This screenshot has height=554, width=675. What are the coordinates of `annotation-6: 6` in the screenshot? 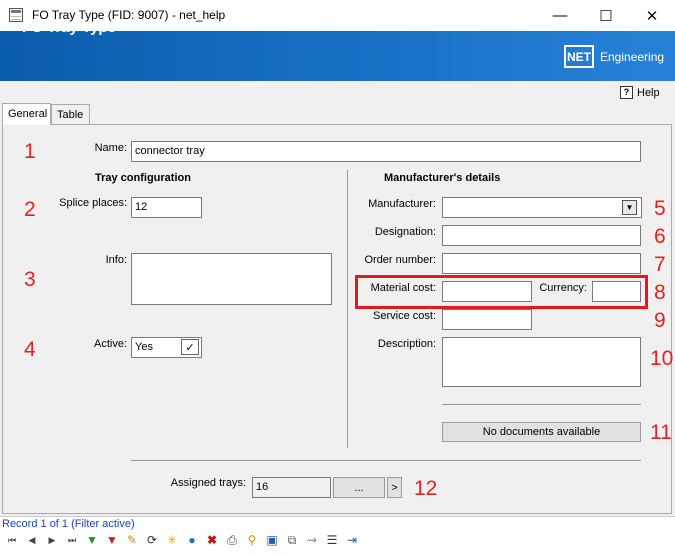 It's located at (660, 236).